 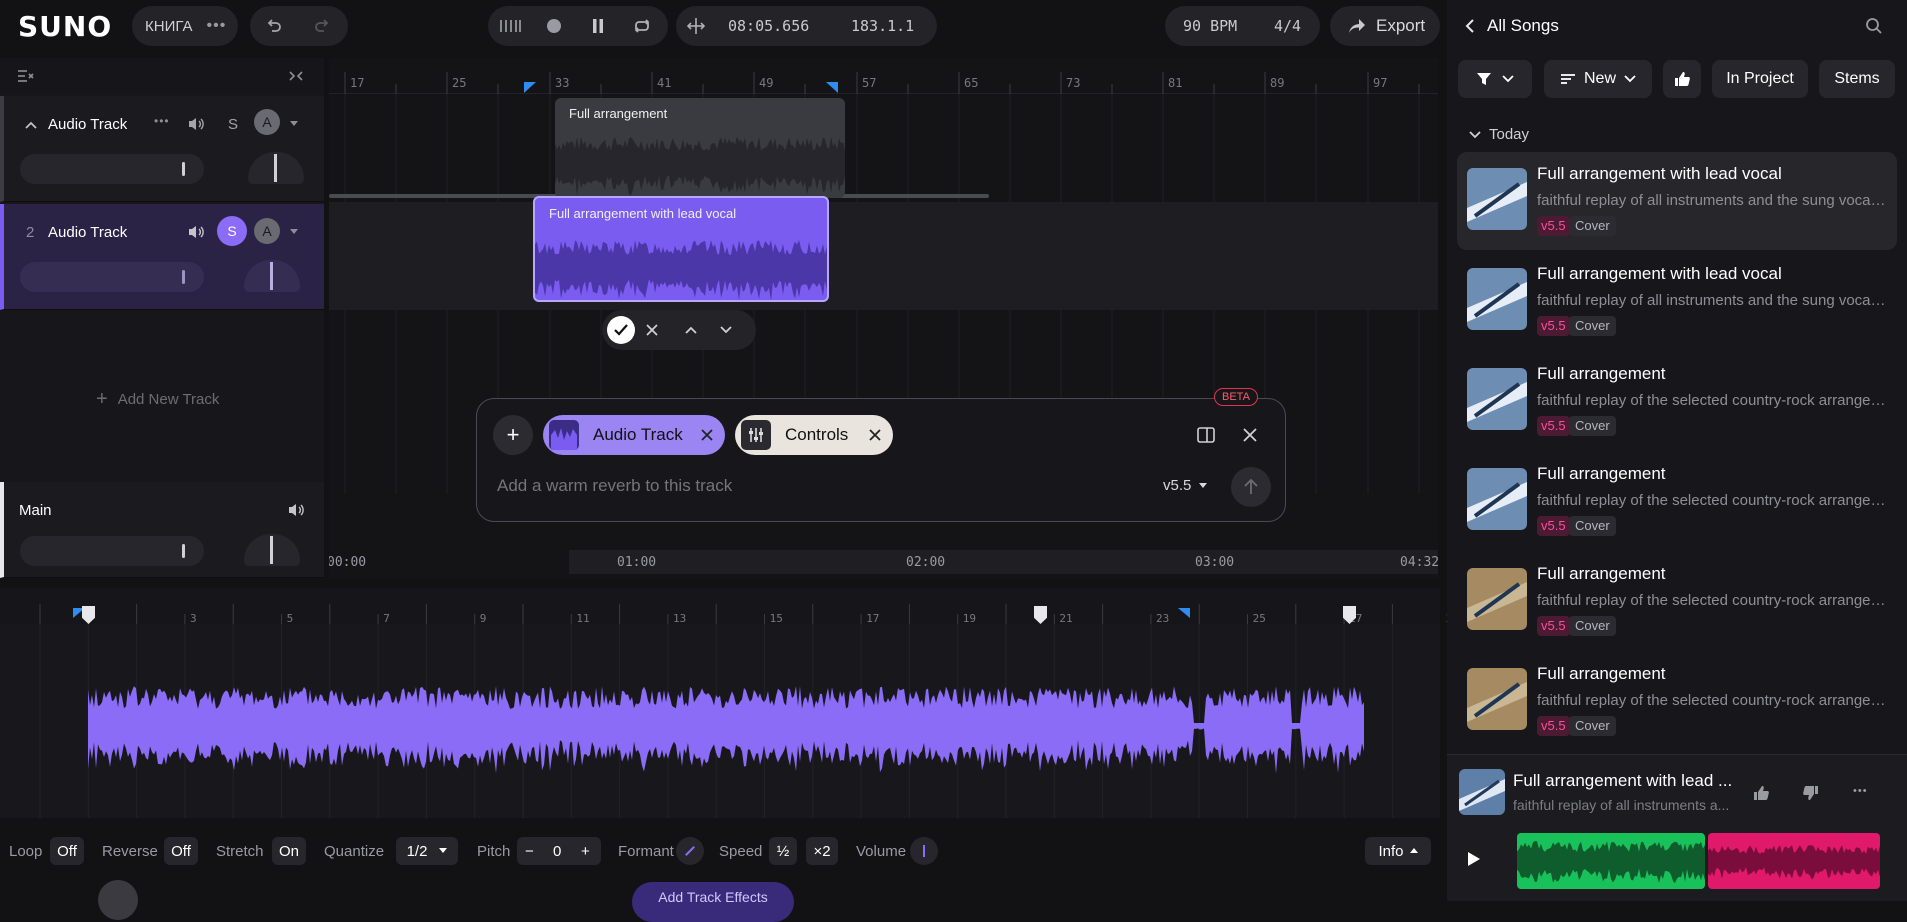 I want to click on audio-clip-selected: Full arrangement with lead vocal, so click(x=681, y=249).